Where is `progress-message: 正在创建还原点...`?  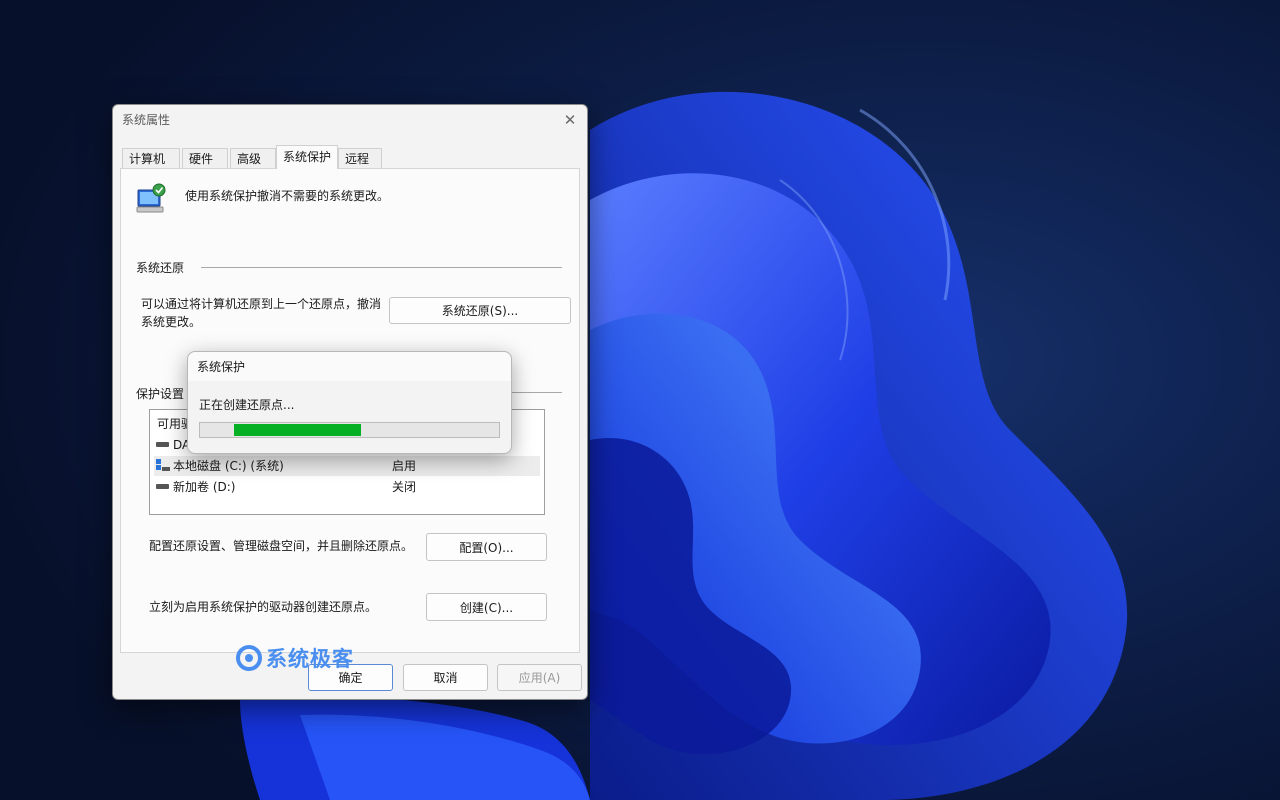 progress-message: 正在创建还原点... is located at coordinates (247, 405).